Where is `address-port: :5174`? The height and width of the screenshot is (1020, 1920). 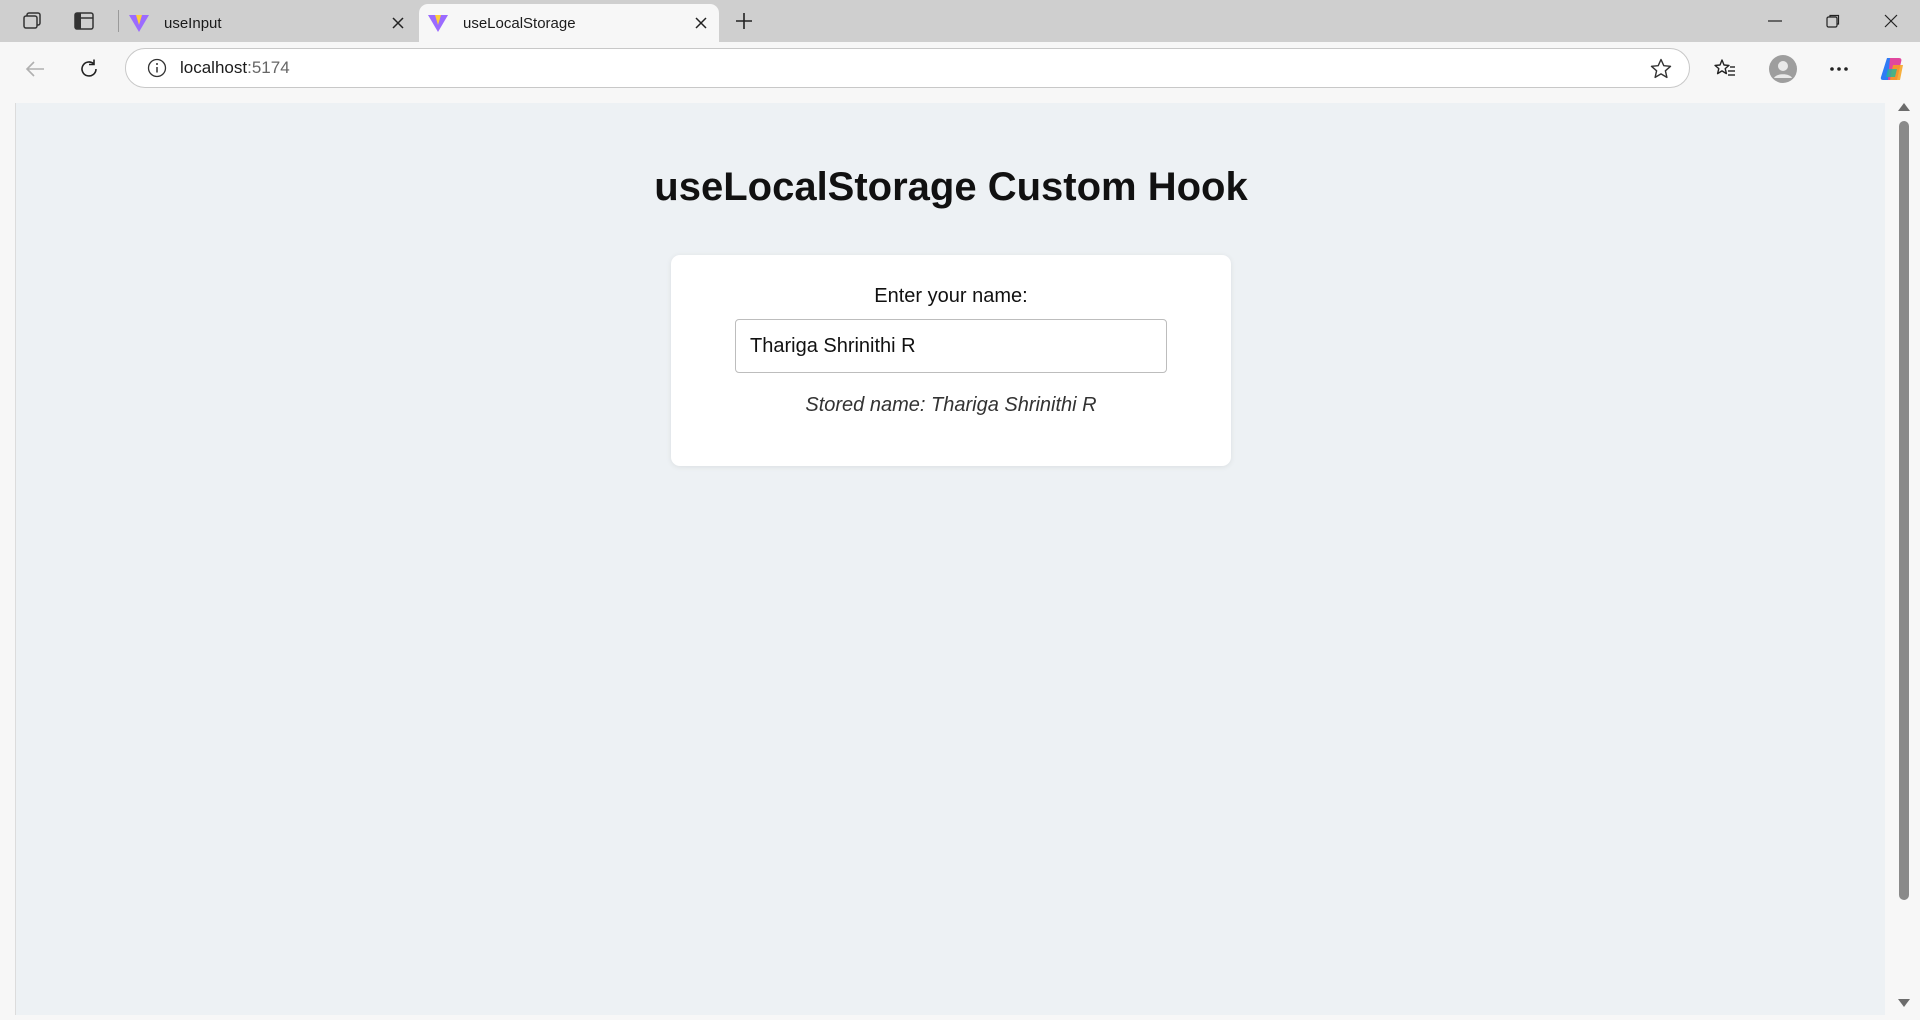 address-port: :5174 is located at coordinates (268, 67).